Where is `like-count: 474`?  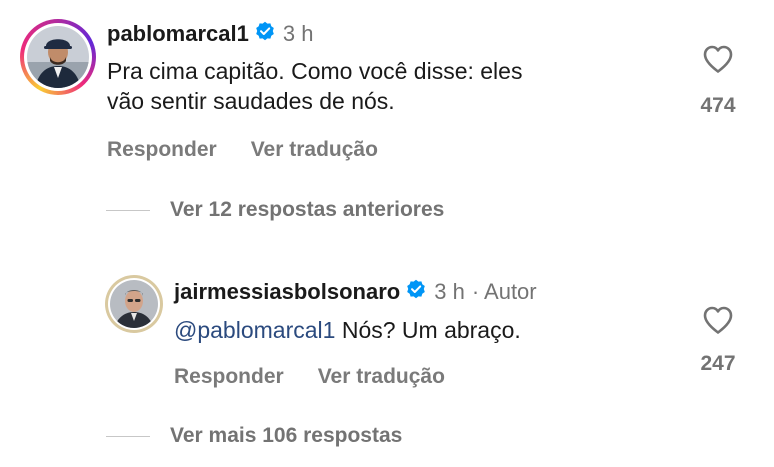 like-count: 474 is located at coordinates (718, 105).